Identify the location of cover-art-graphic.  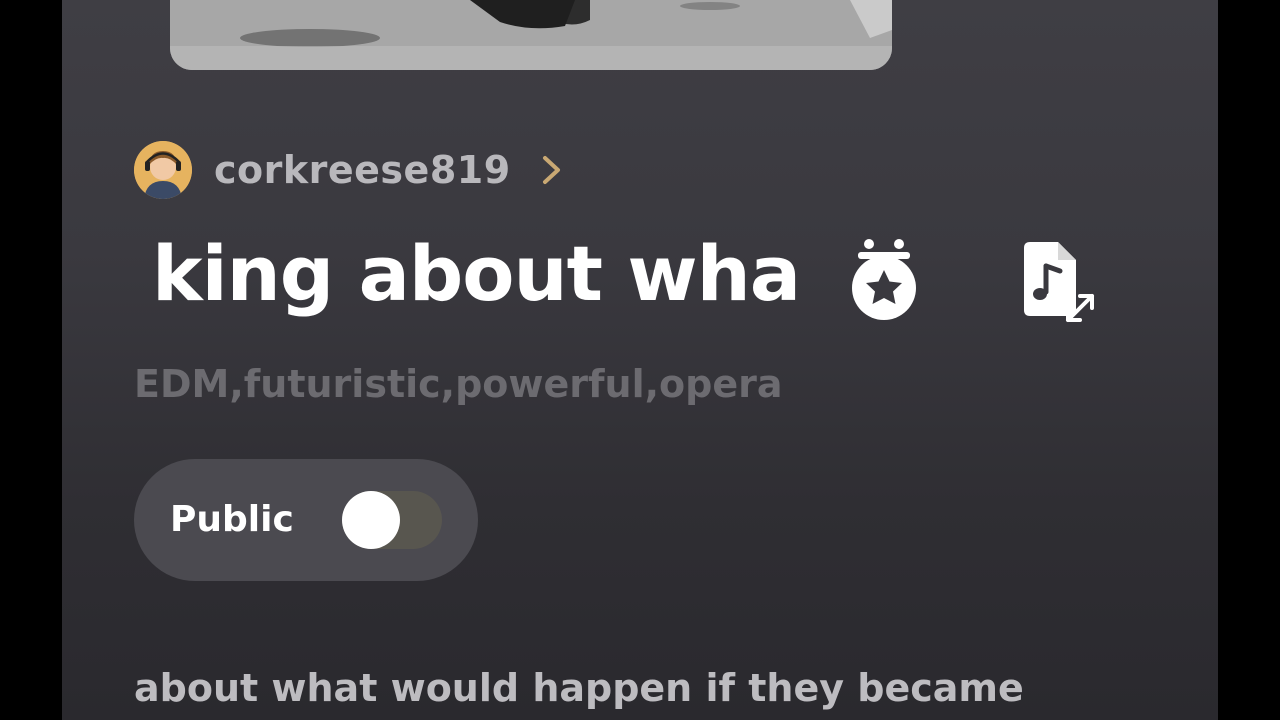
(531, 35).